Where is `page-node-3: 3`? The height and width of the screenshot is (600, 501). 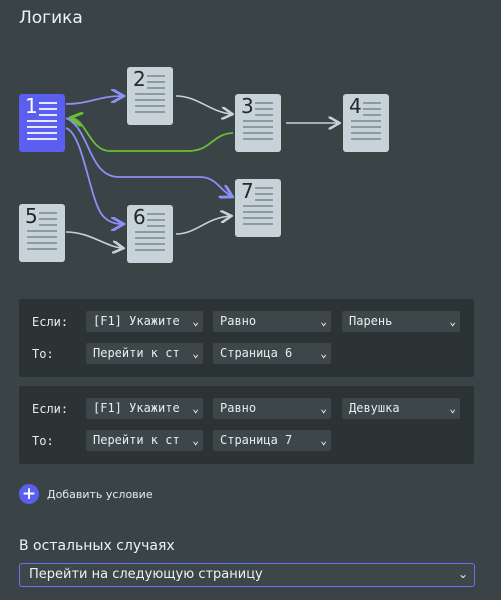 page-node-3: 3 is located at coordinates (258, 123).